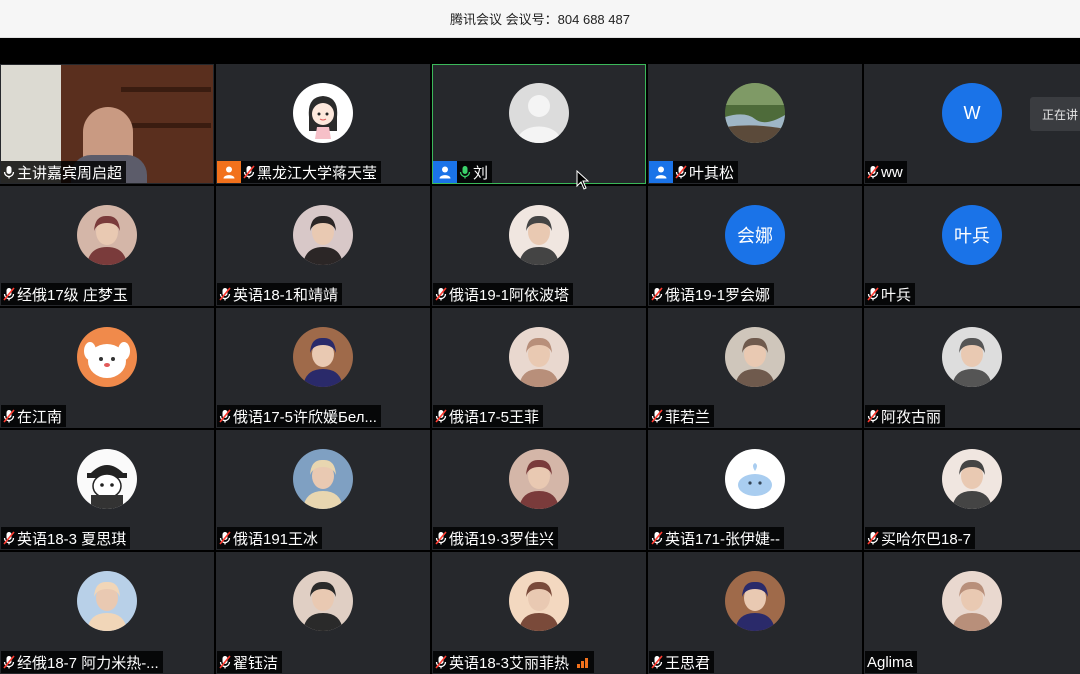 This screenshot has height=674, width=1080. I want to click on participant-name-label: 阿孜古丽, so click(905, 416).